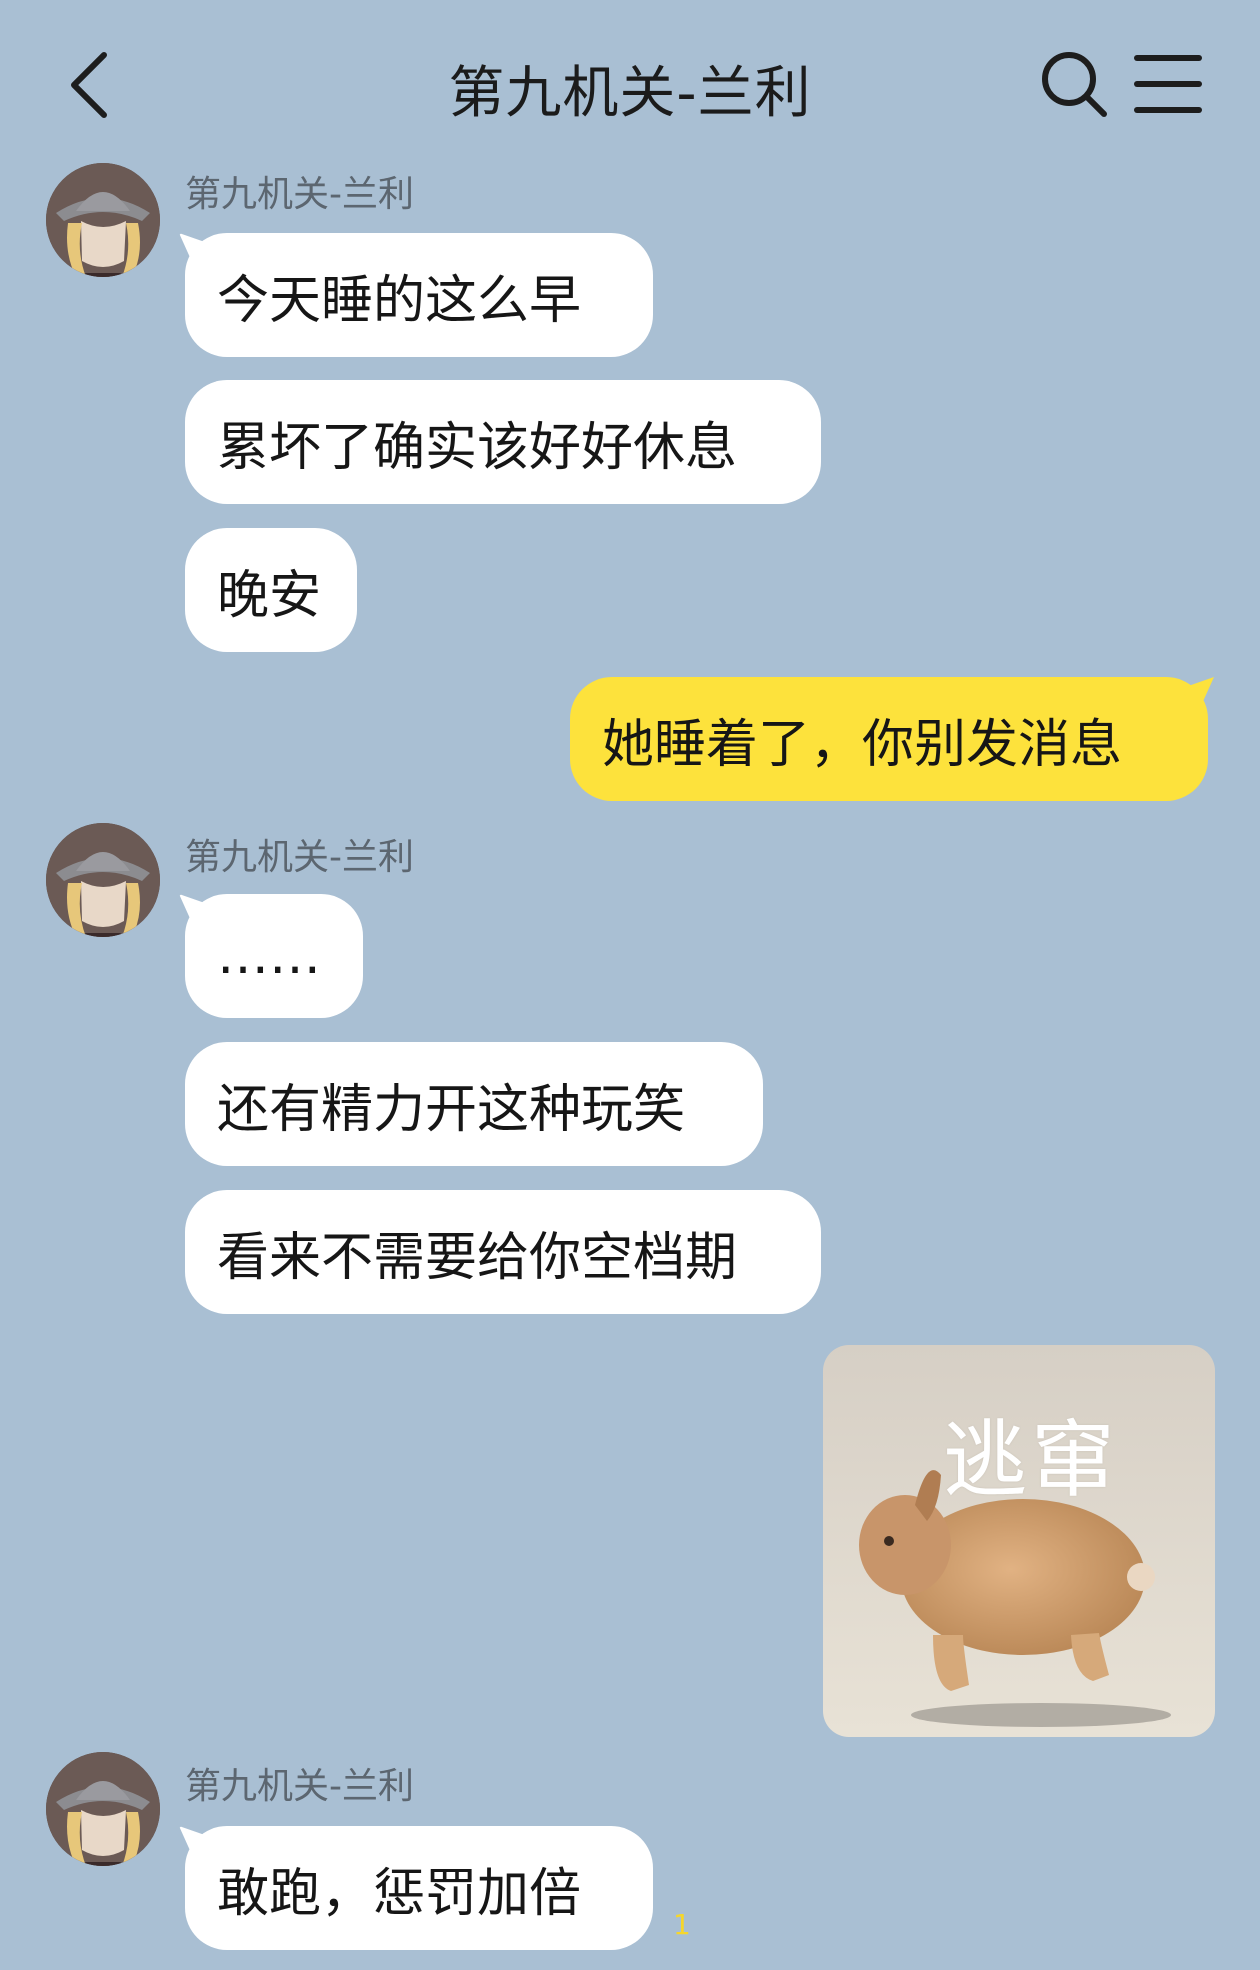 The image size is (1260, 1970). I want to click on chat-header: 第九机关-兰利, so click(630, 82).